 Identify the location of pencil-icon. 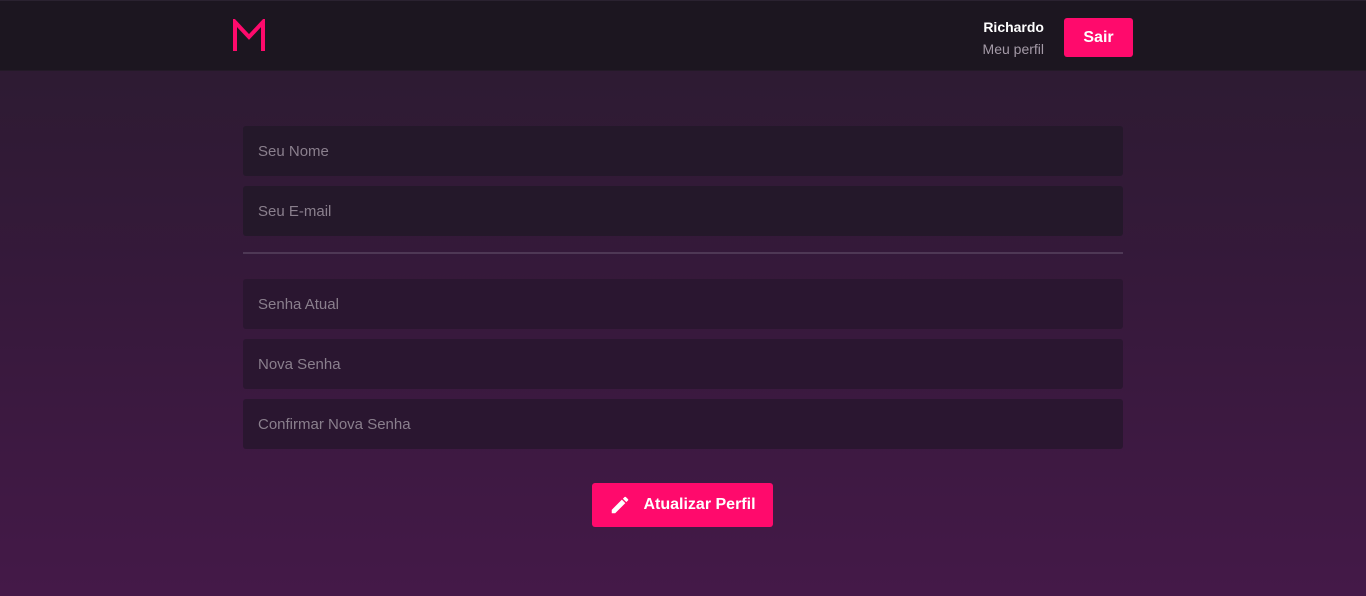
(620, 505).